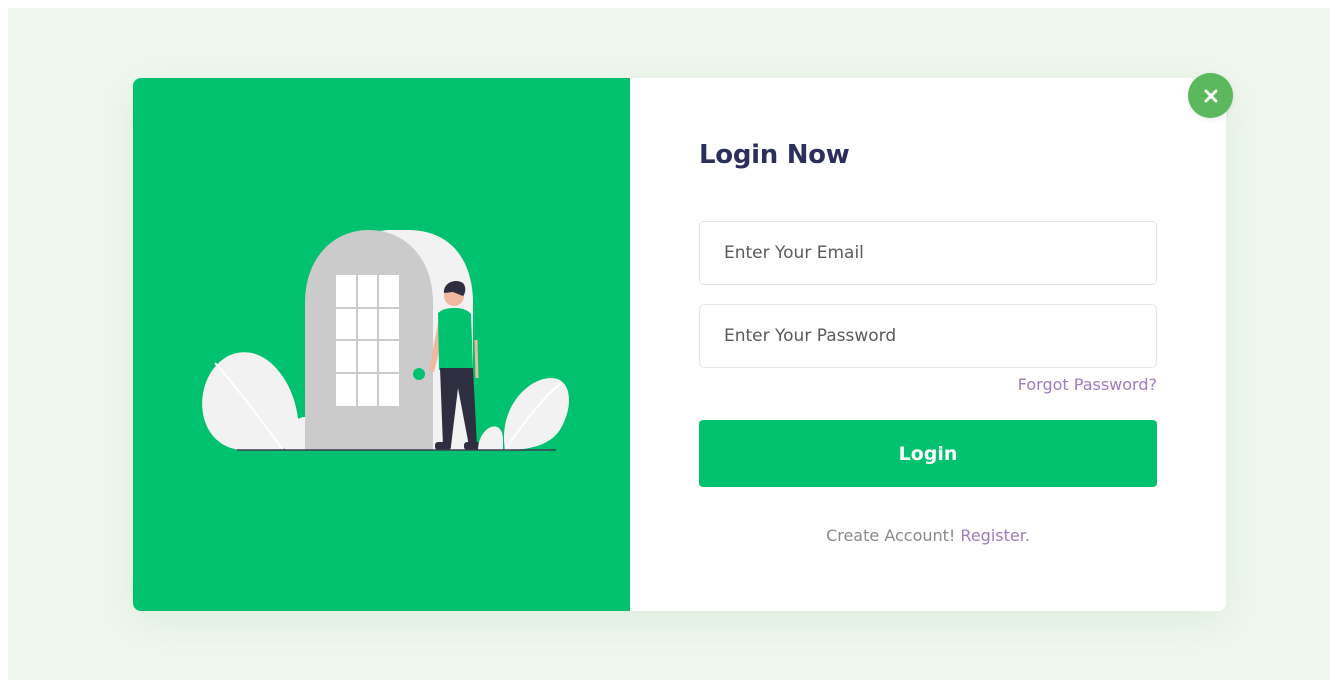 Image resolution: width=1334 pixels, height=680 pixels. I want to click on password-input, so click(928, 336).